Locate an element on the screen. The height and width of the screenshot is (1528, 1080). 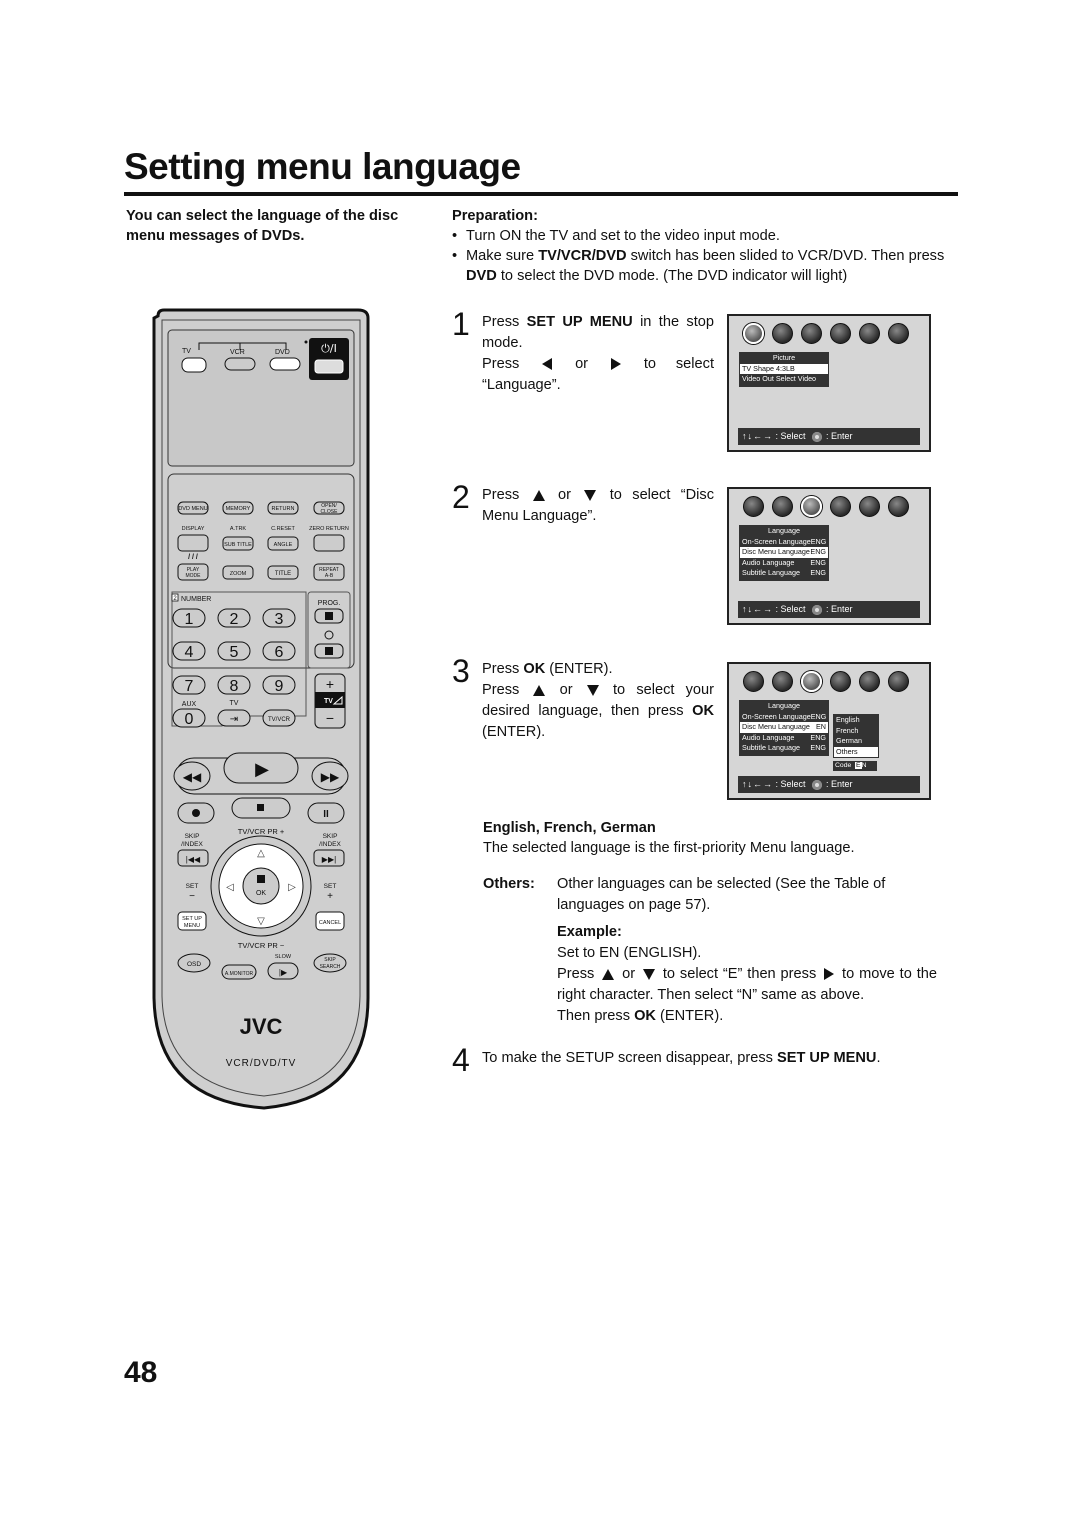
skip-search-label: SKIP is located at coordinates (330, 960).